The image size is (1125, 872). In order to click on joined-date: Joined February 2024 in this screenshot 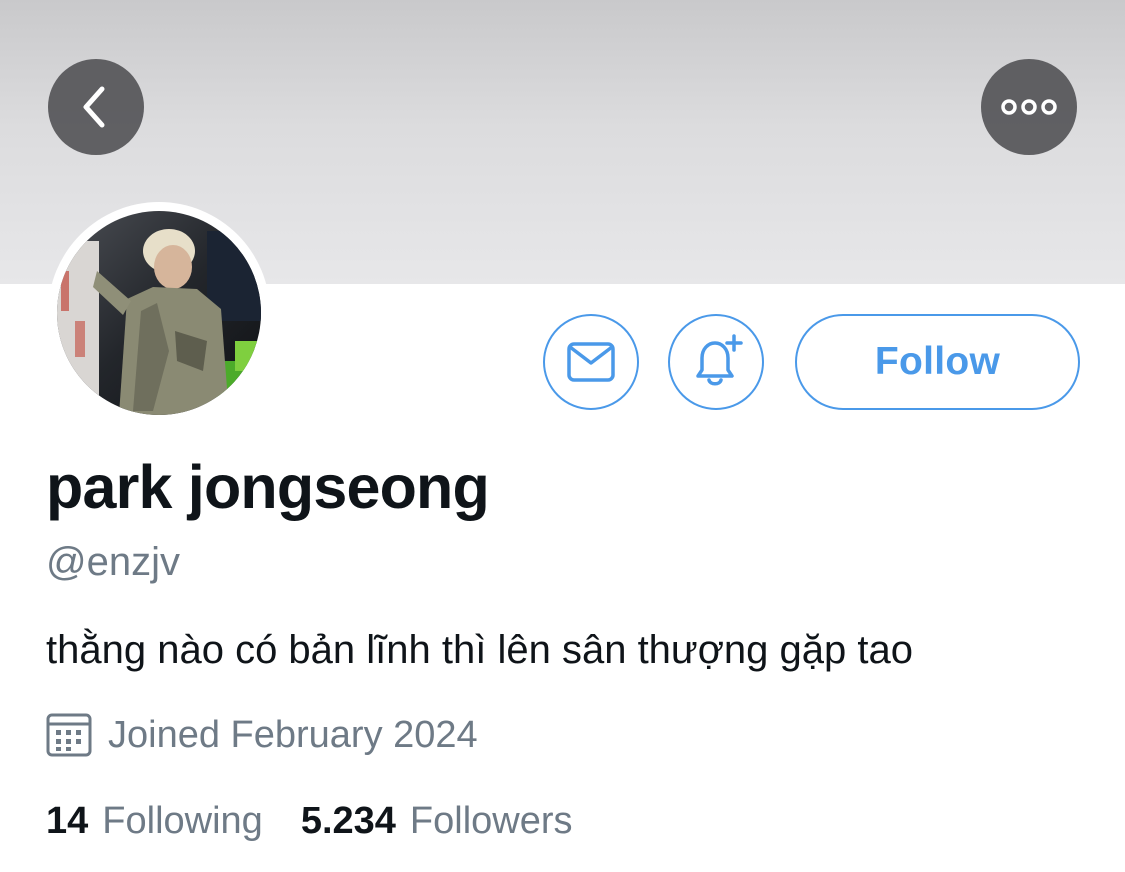, I will do `click(293, 734)`.